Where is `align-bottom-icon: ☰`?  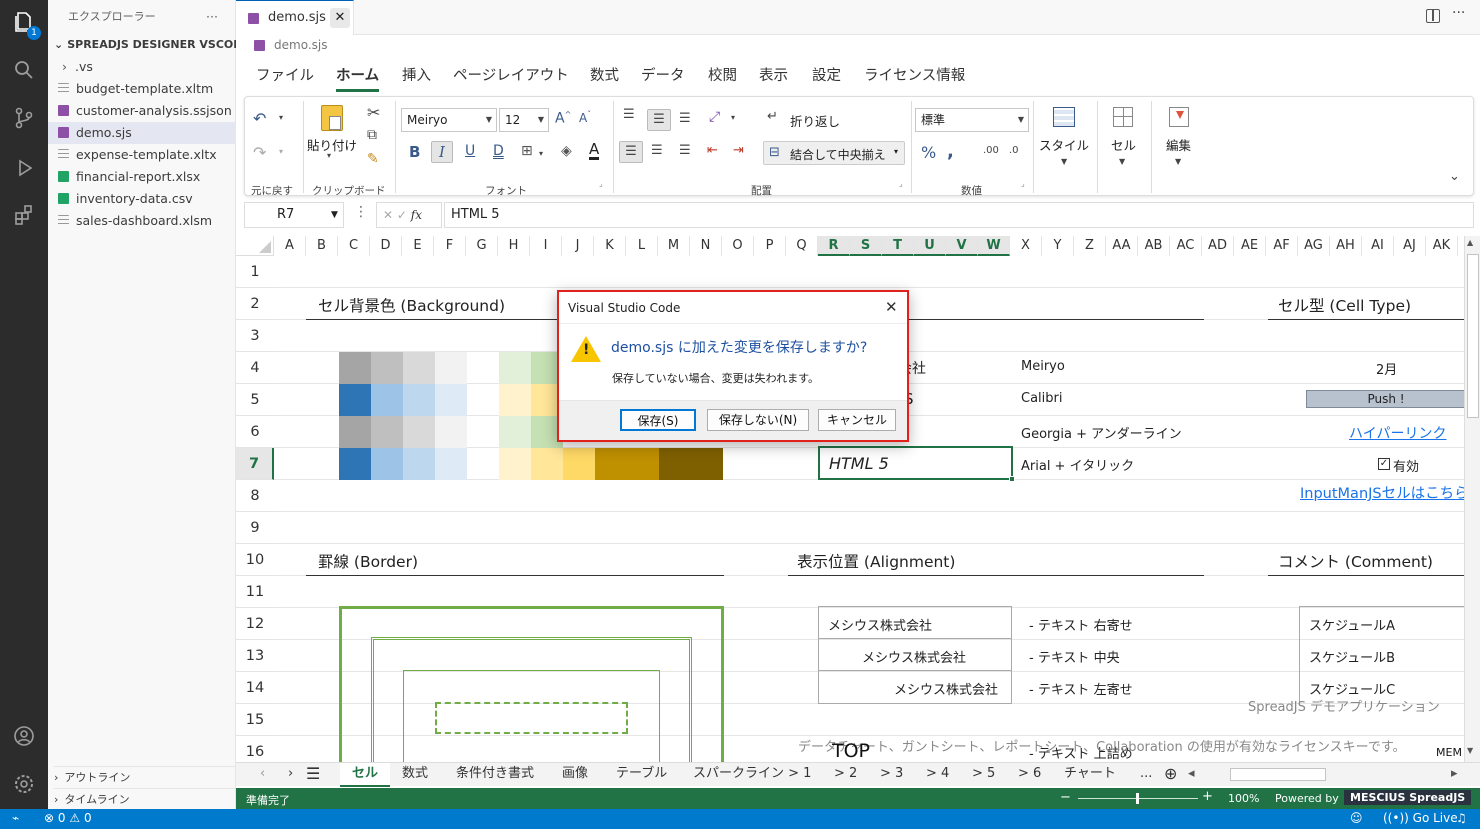 align-bottom-icon: ☰ is located at coordinates (685, 118).